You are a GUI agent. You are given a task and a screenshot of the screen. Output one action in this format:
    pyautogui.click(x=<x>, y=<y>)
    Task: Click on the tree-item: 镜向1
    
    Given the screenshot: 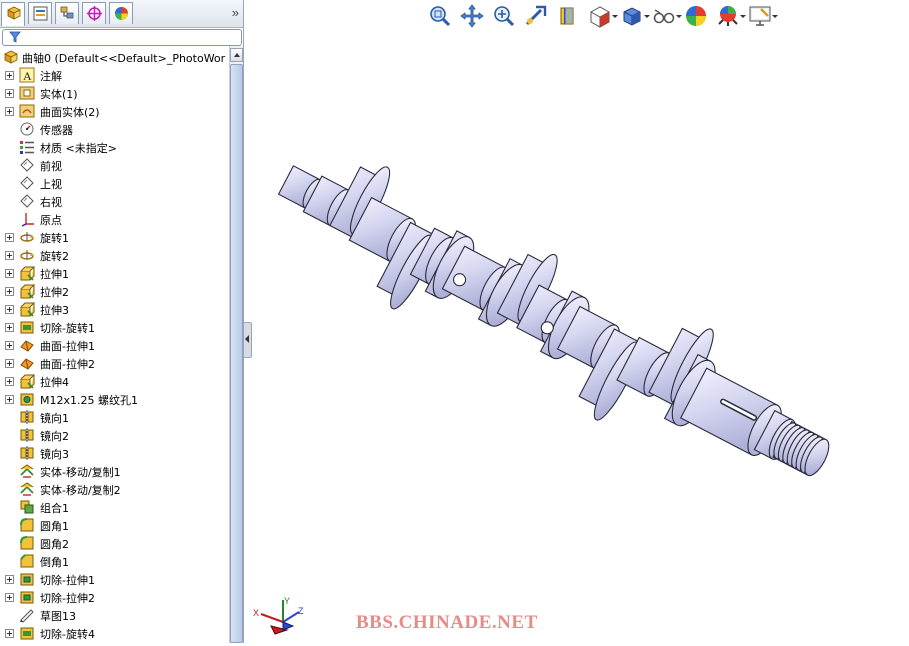 What is the action you would take?
    pyautogui.click(x=115, y=417)
    